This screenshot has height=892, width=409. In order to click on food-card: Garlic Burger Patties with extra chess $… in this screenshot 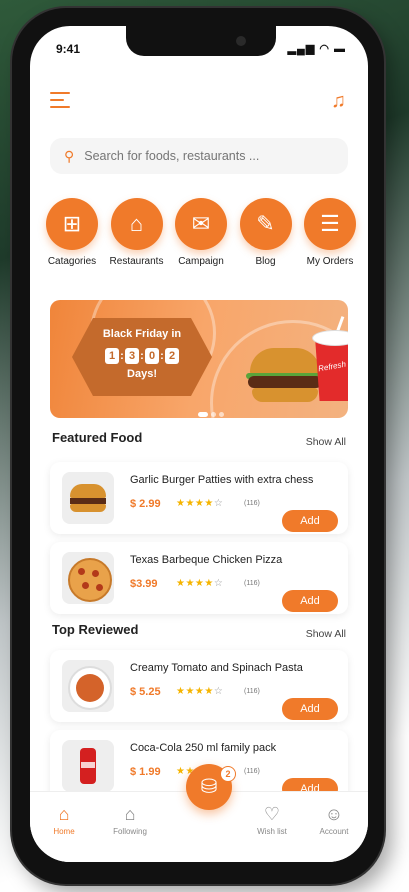, I will do `click(199, 498)`.